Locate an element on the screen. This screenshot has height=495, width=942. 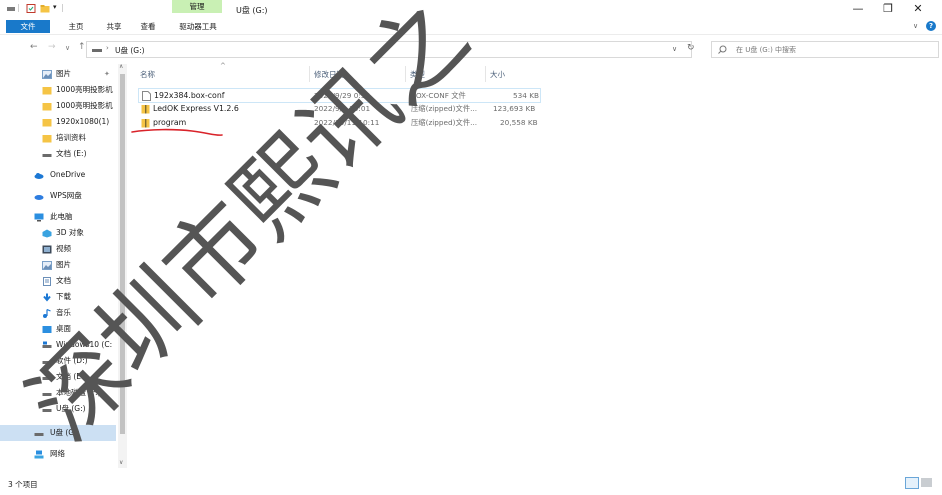
refresh-icon: ↻ is located at coordinates (691, 48).